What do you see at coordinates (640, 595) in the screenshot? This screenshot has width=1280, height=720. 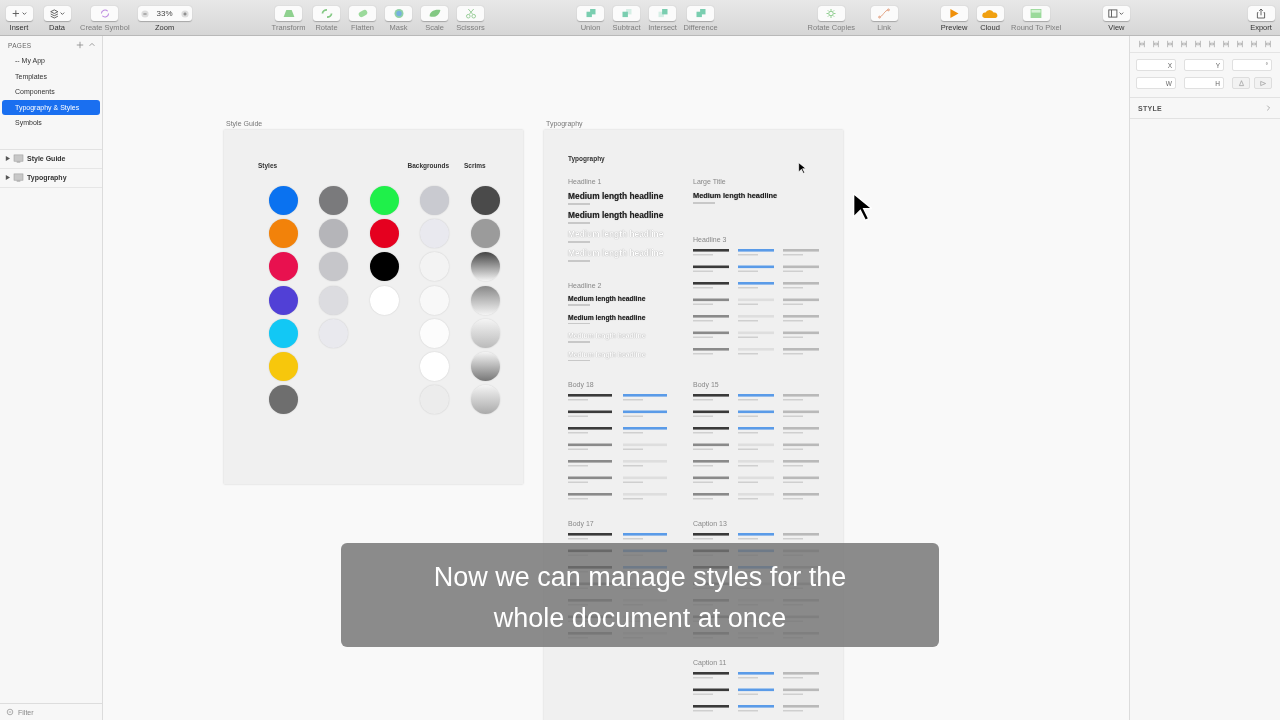 I see `subtitle-caption: Now we can manage styles for the whole document at once` at bounding box center [640, 595].